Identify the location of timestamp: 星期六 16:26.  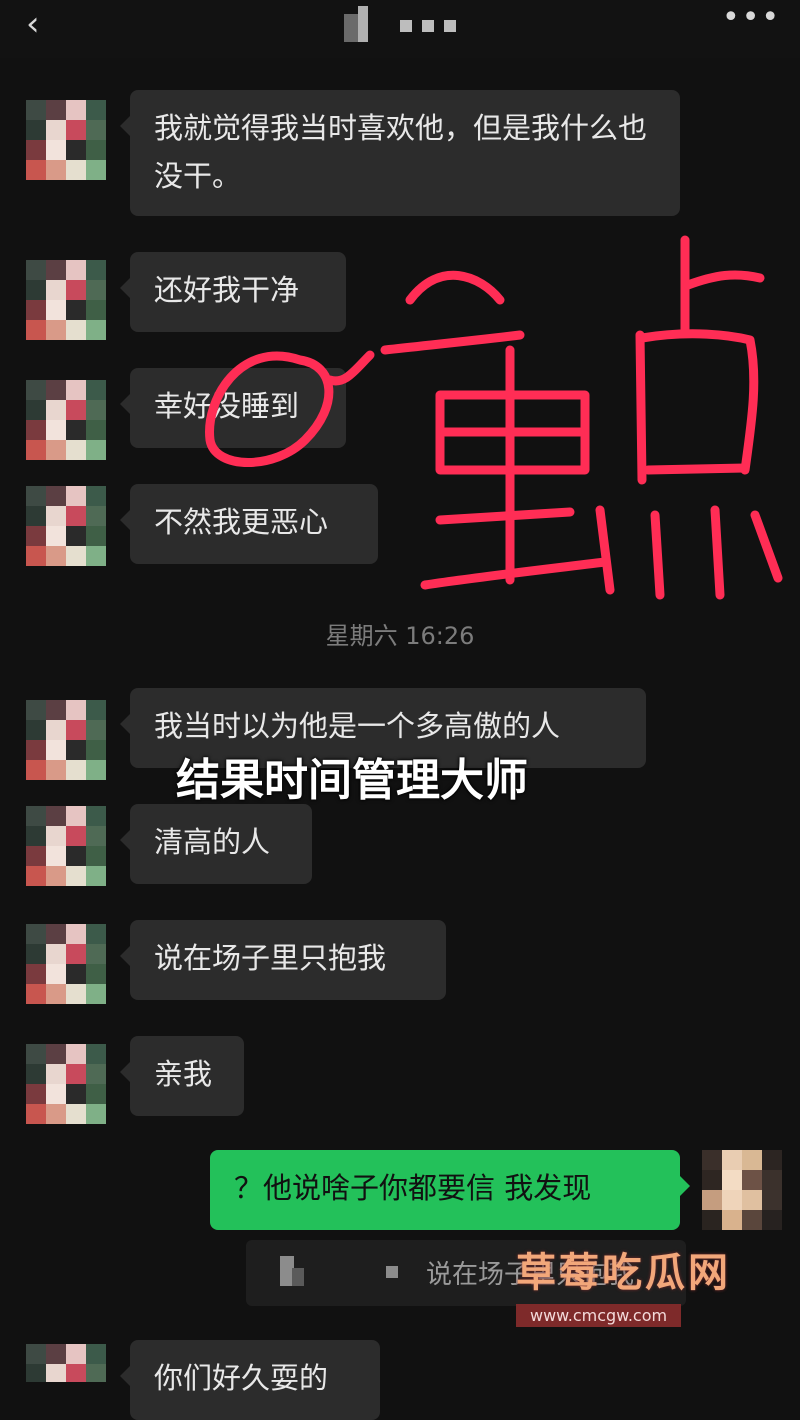
(400, 636).